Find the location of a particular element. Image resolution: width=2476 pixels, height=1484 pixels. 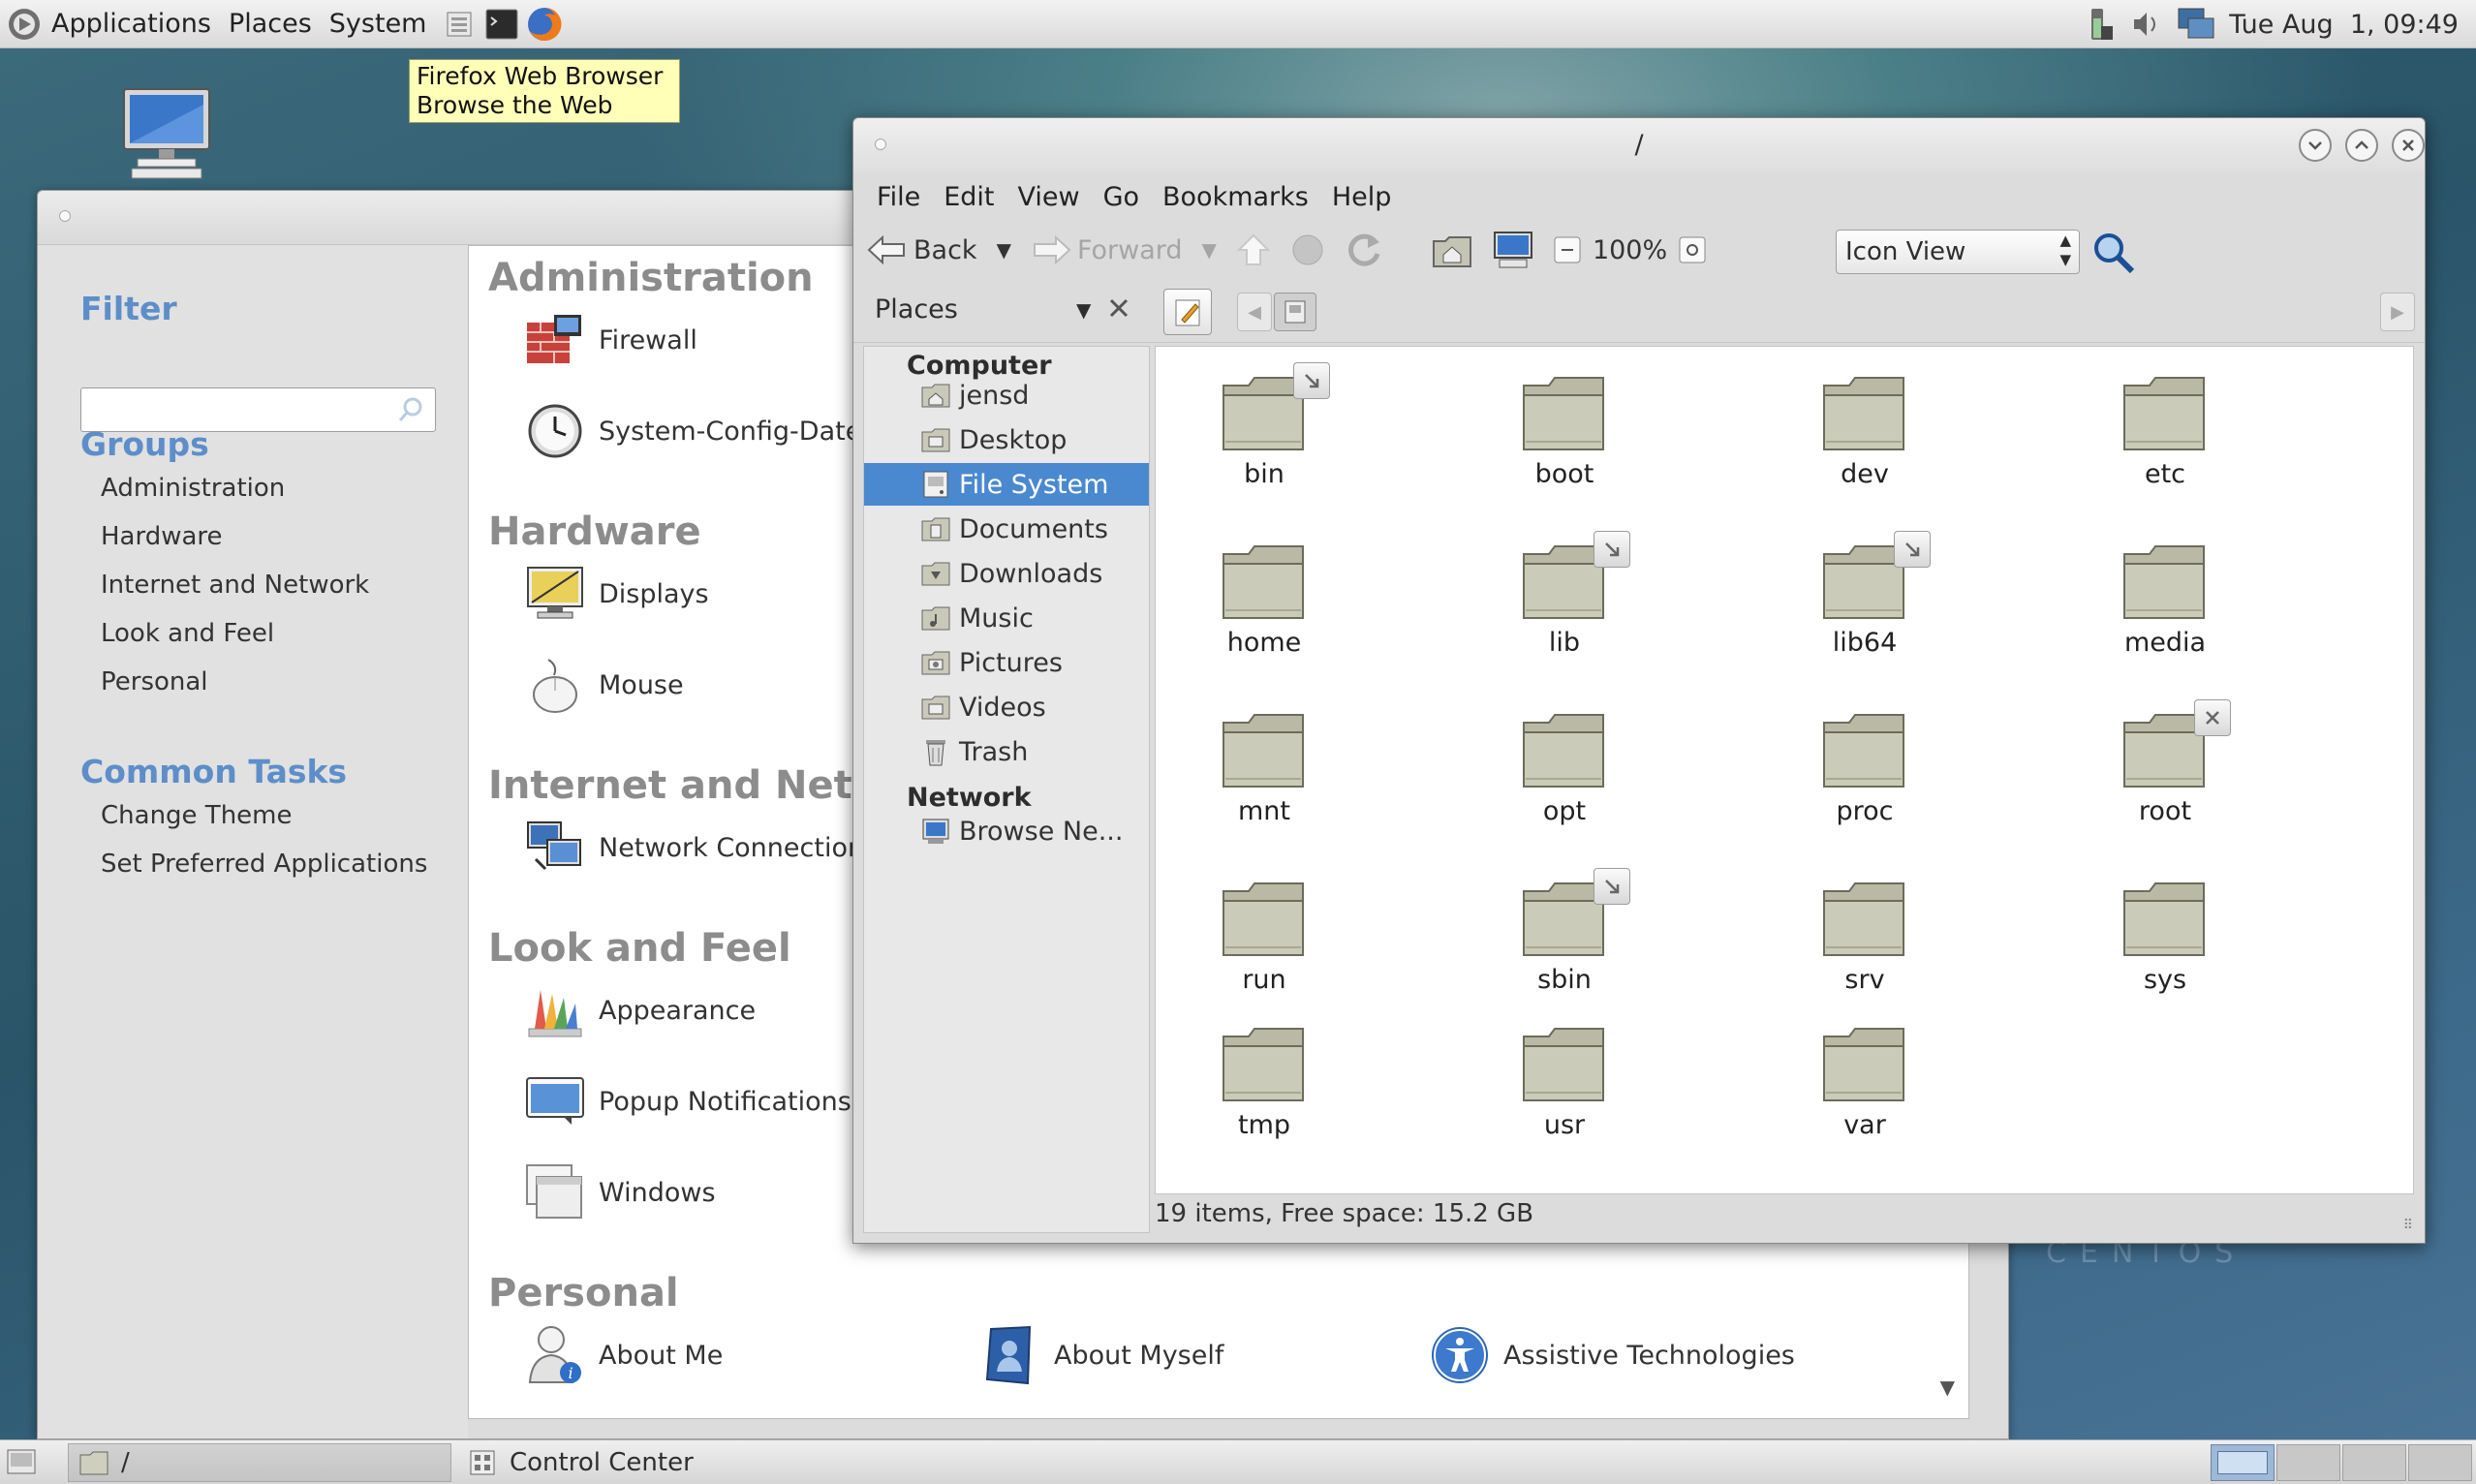

group-personal-link: Personal is located at coordinates (154, 681).